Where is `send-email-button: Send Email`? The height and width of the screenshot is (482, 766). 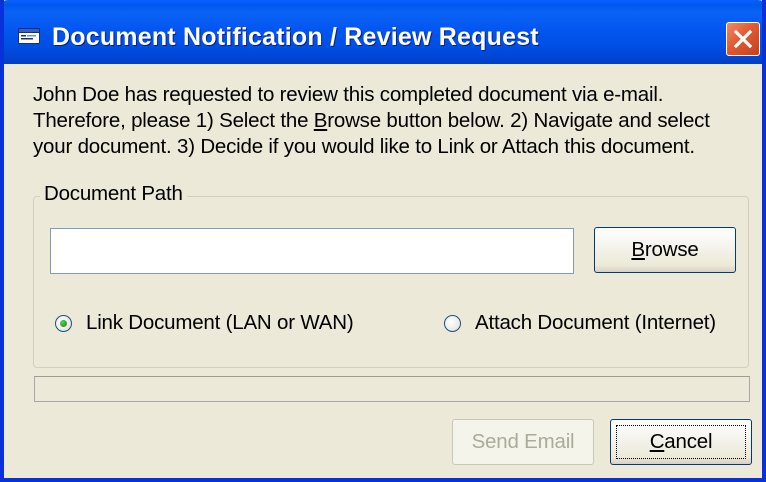
send-email-button: Send Email is located at coordinates (523, 442).